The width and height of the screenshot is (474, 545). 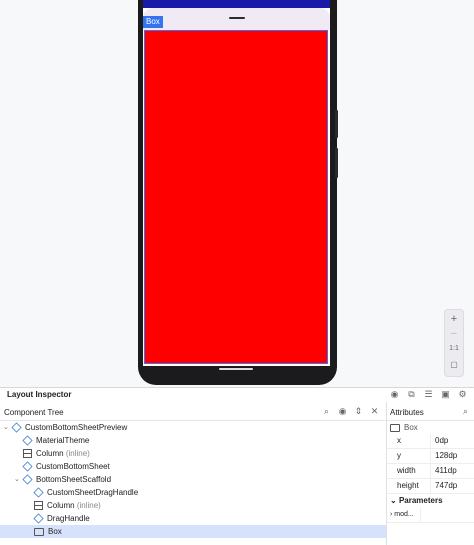 I want to click on selected-component-label: Box, so click(x=411, y=427).